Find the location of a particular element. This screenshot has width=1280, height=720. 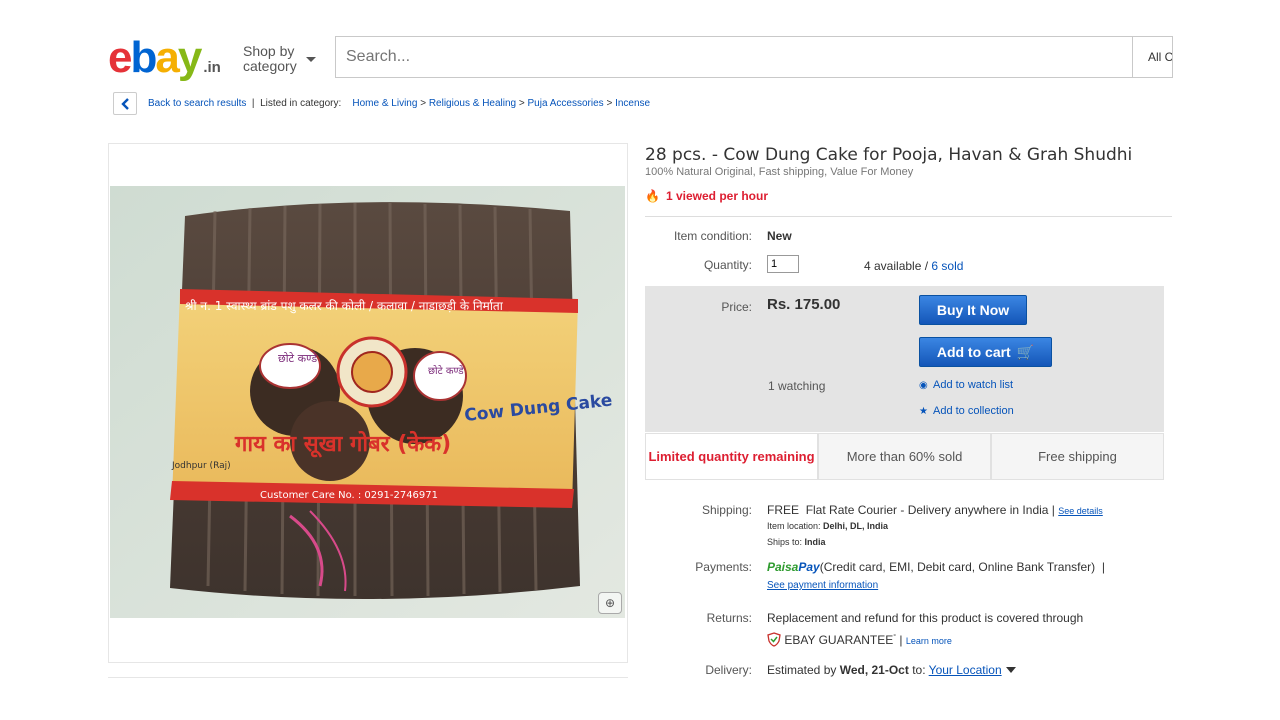

ebay-logo: ebay .in is located at coordinates (164, 63).